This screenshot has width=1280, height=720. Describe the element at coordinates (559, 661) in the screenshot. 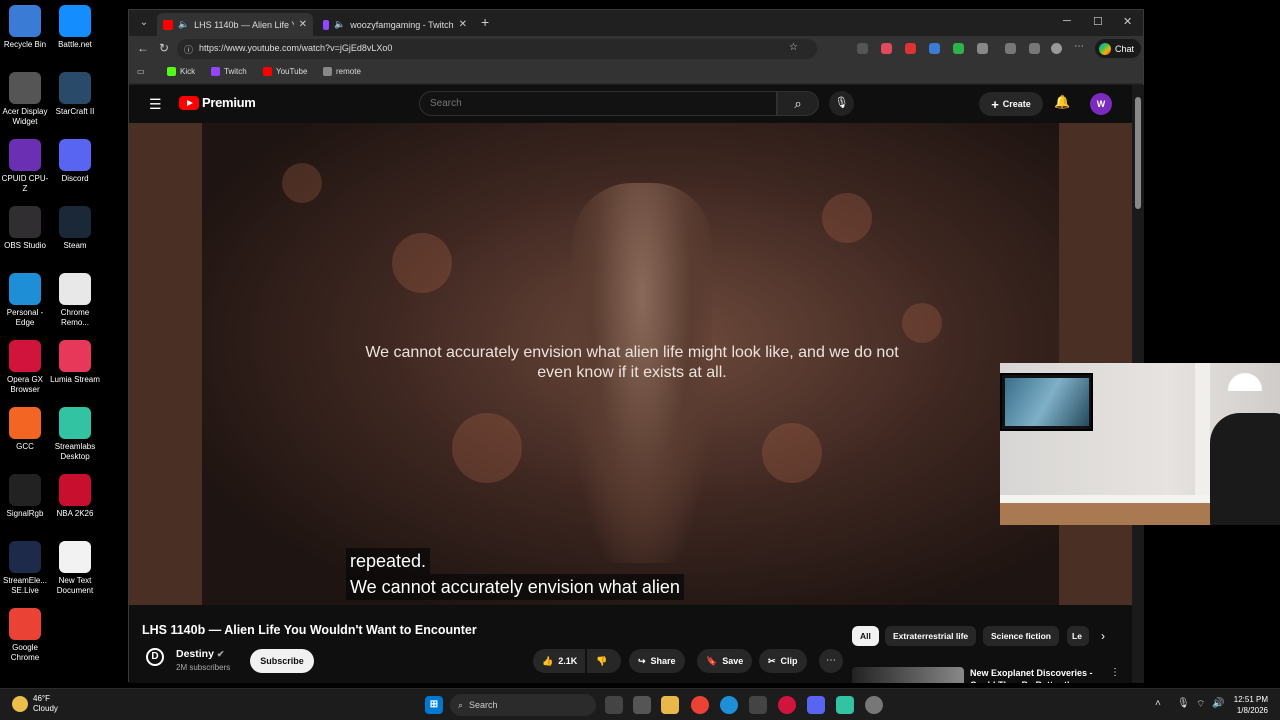

I see `like-button: 👍 2.1K` at that location.